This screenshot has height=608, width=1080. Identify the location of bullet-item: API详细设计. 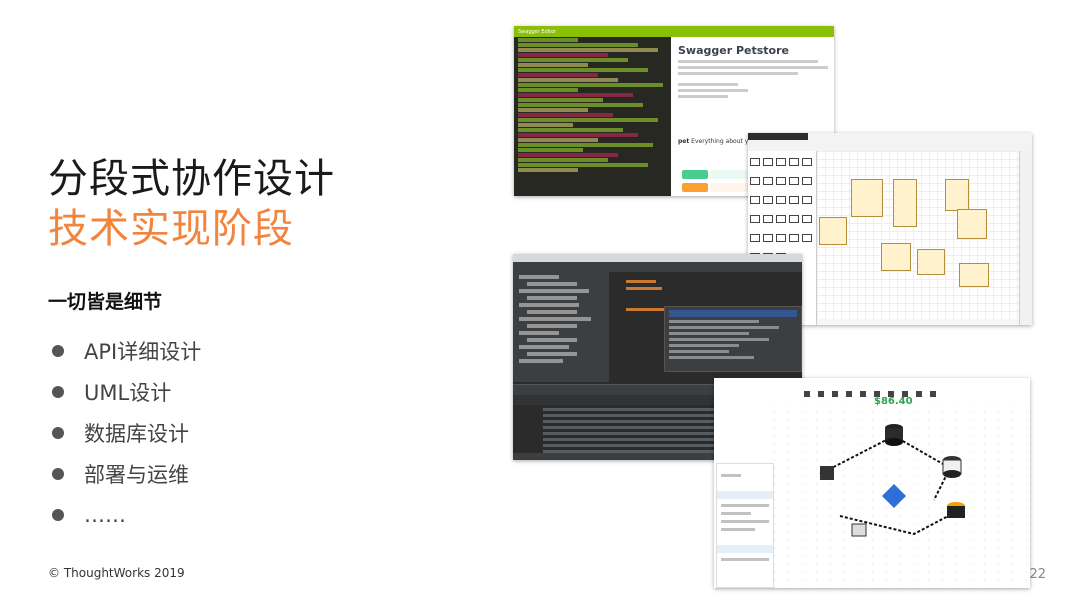
(126, 350).